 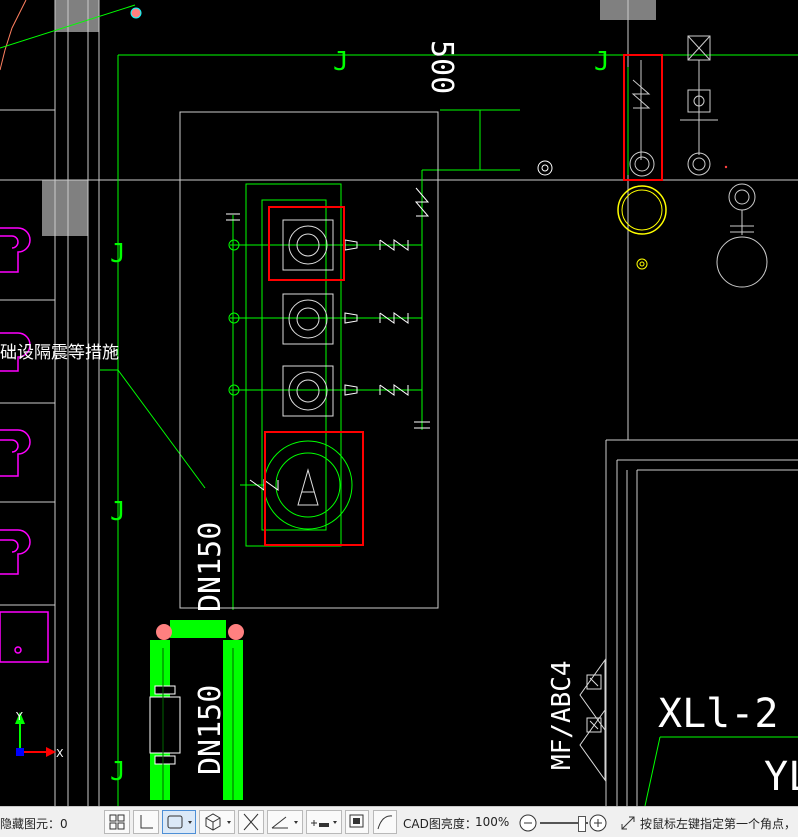 I want to click on insert-icon, so click(x=324, y=823).